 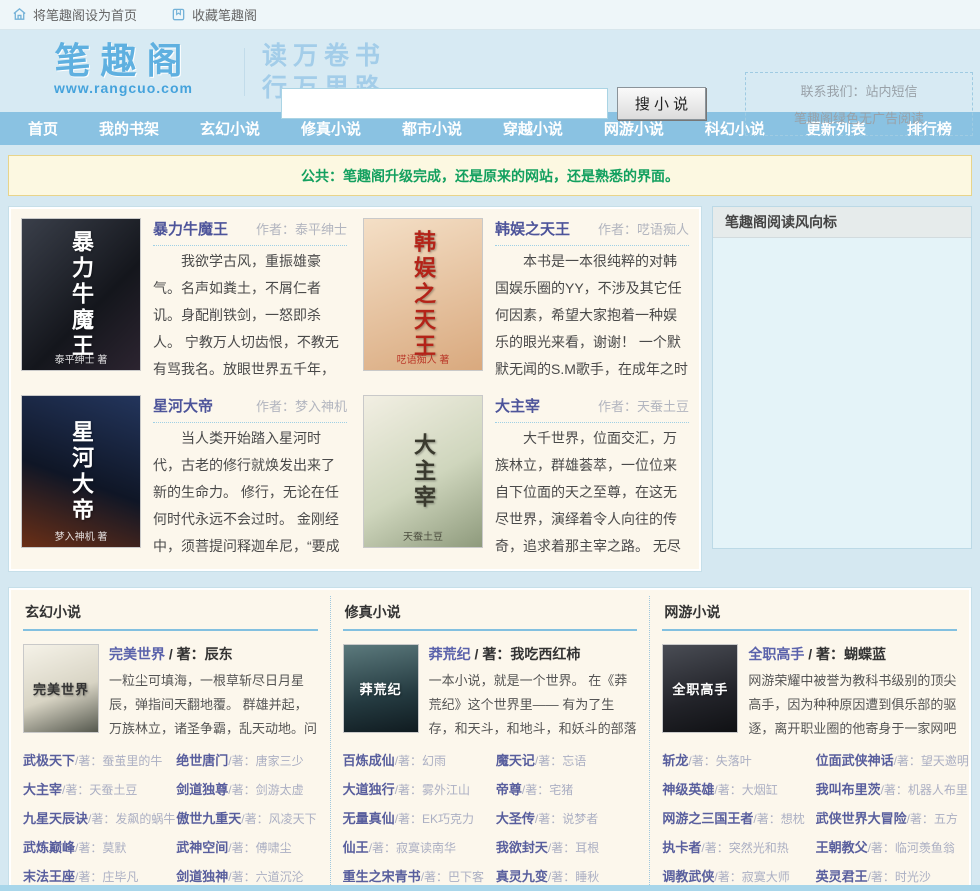 I want to click on book-title-link: 韩娱之天王, so click(x=532, y=228).